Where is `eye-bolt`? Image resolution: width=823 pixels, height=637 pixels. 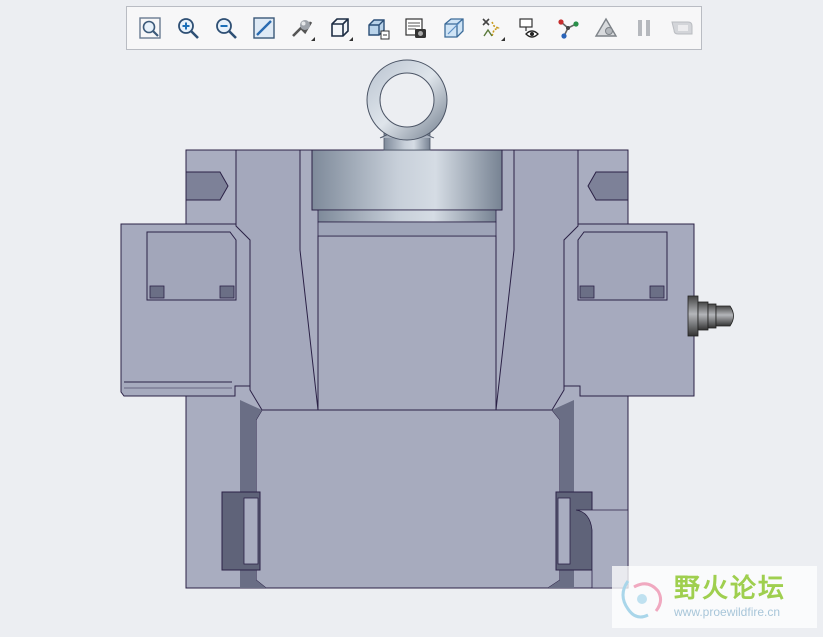 eye-bolt is located at coordinates (407, 105).